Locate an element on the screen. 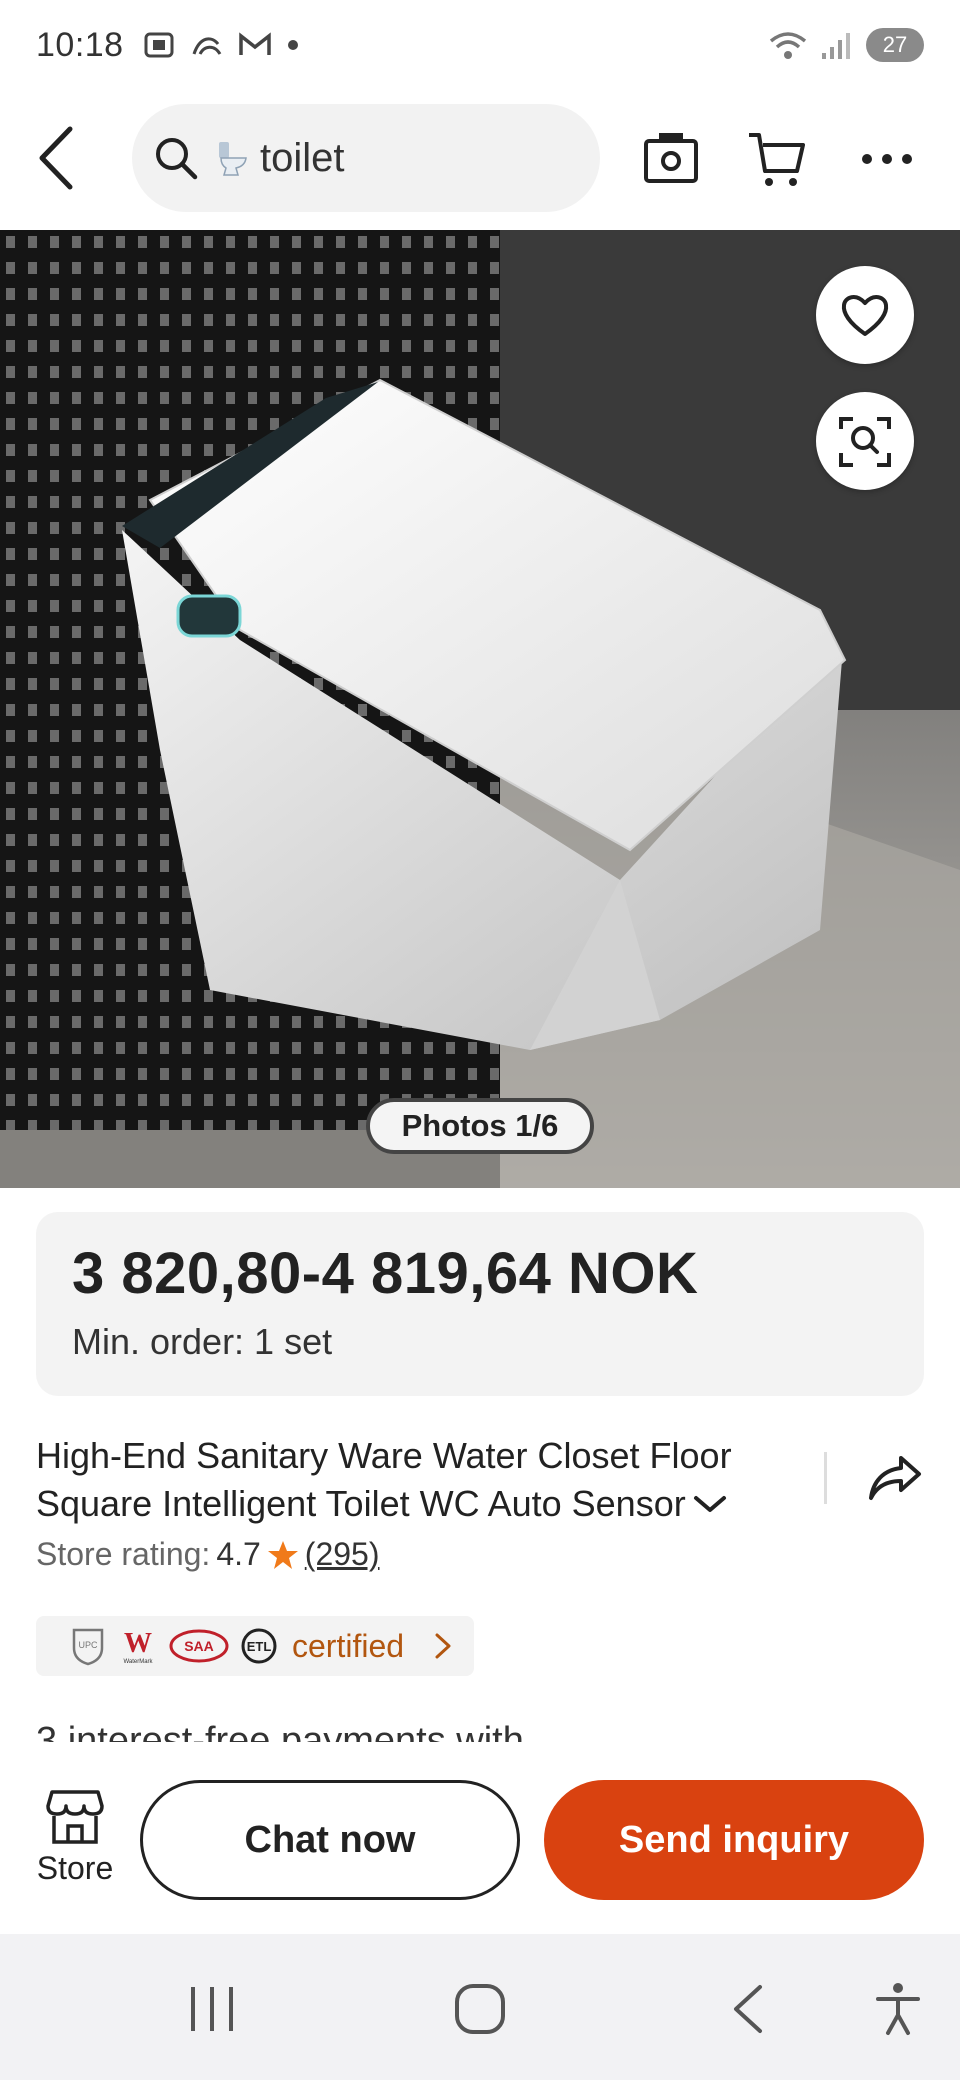 Image resolution: width=960 pixels, height=2080 pixels. chevron-down-icon is located at coordinates (710, 1504).